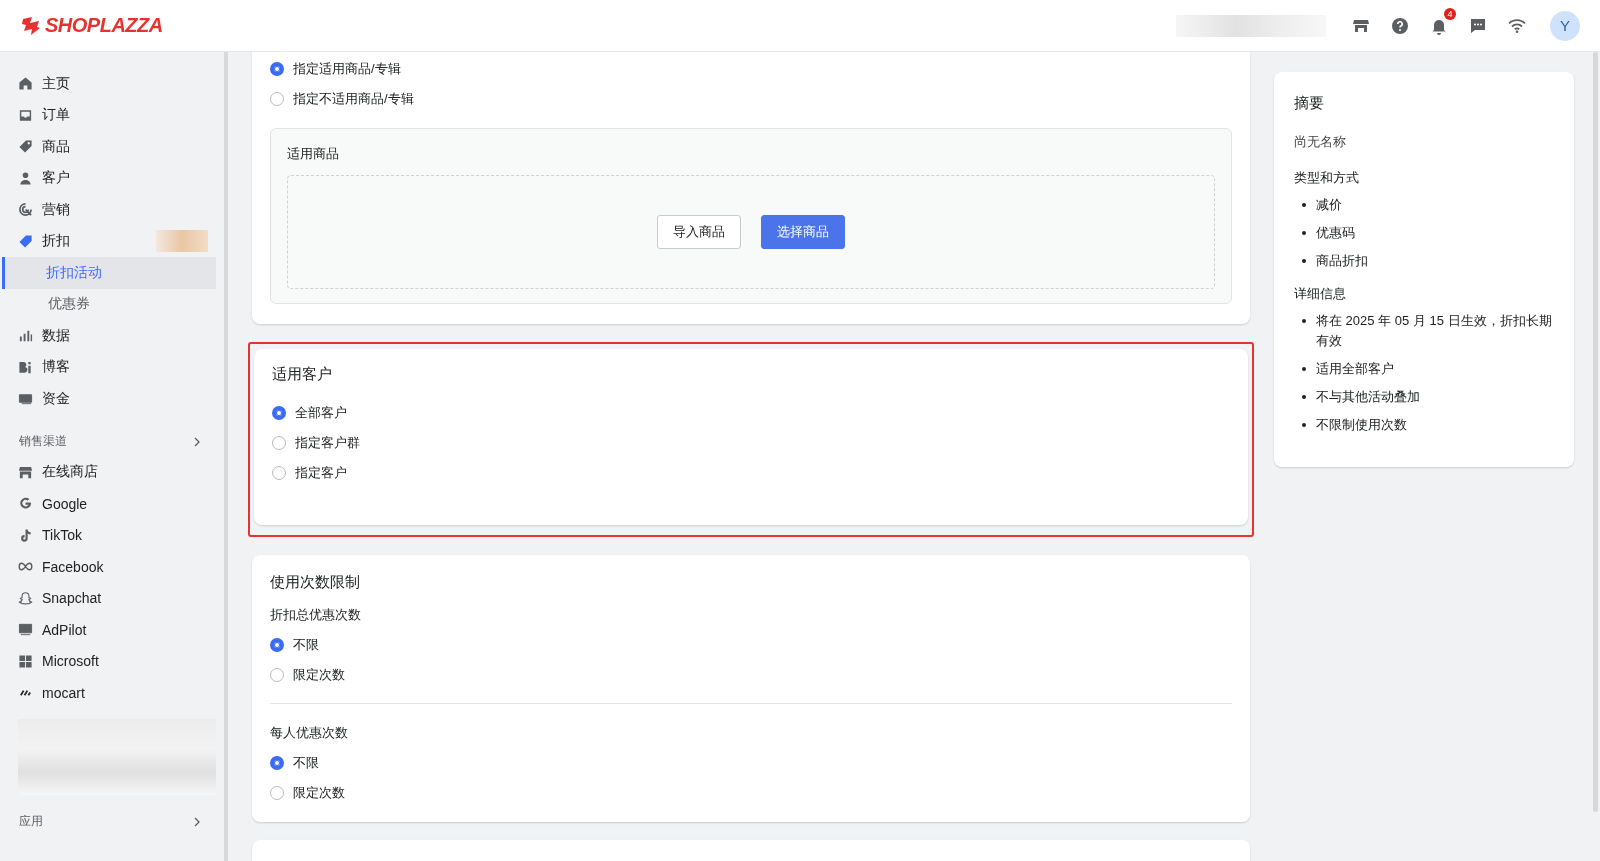  What do you see at coordinates (1309, 103) in the screenshot?
I see `summary-title: 摘要` at bounding box center [1309, 103].